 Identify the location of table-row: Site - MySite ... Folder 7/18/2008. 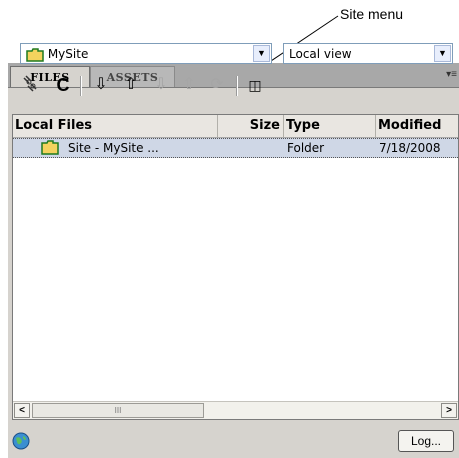
(235, 148).